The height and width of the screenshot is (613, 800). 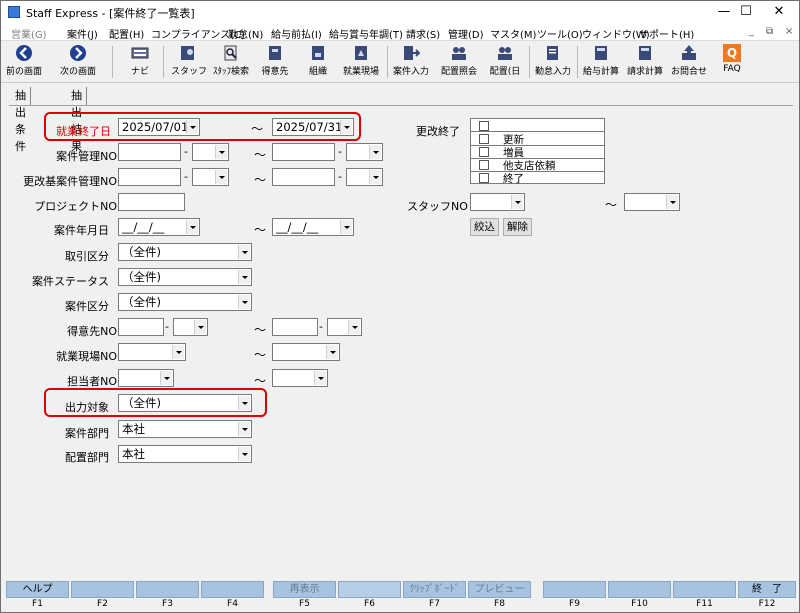 I want to click on renew-case-no-to-branch-select, so click(x=364, y=177).